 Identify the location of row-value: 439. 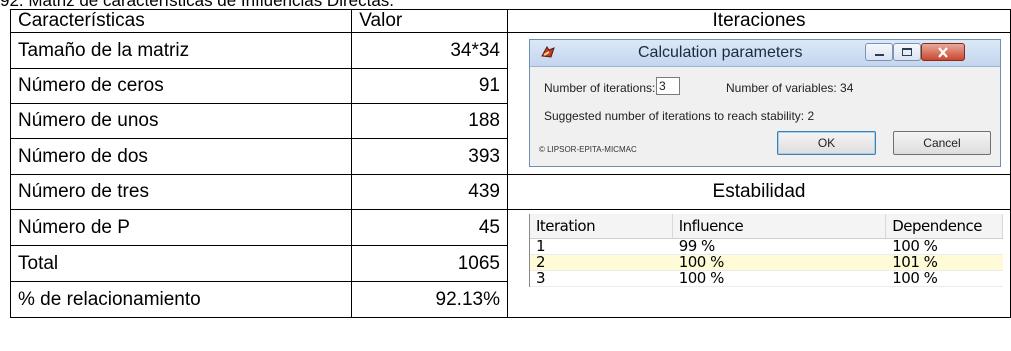
(429, 192).